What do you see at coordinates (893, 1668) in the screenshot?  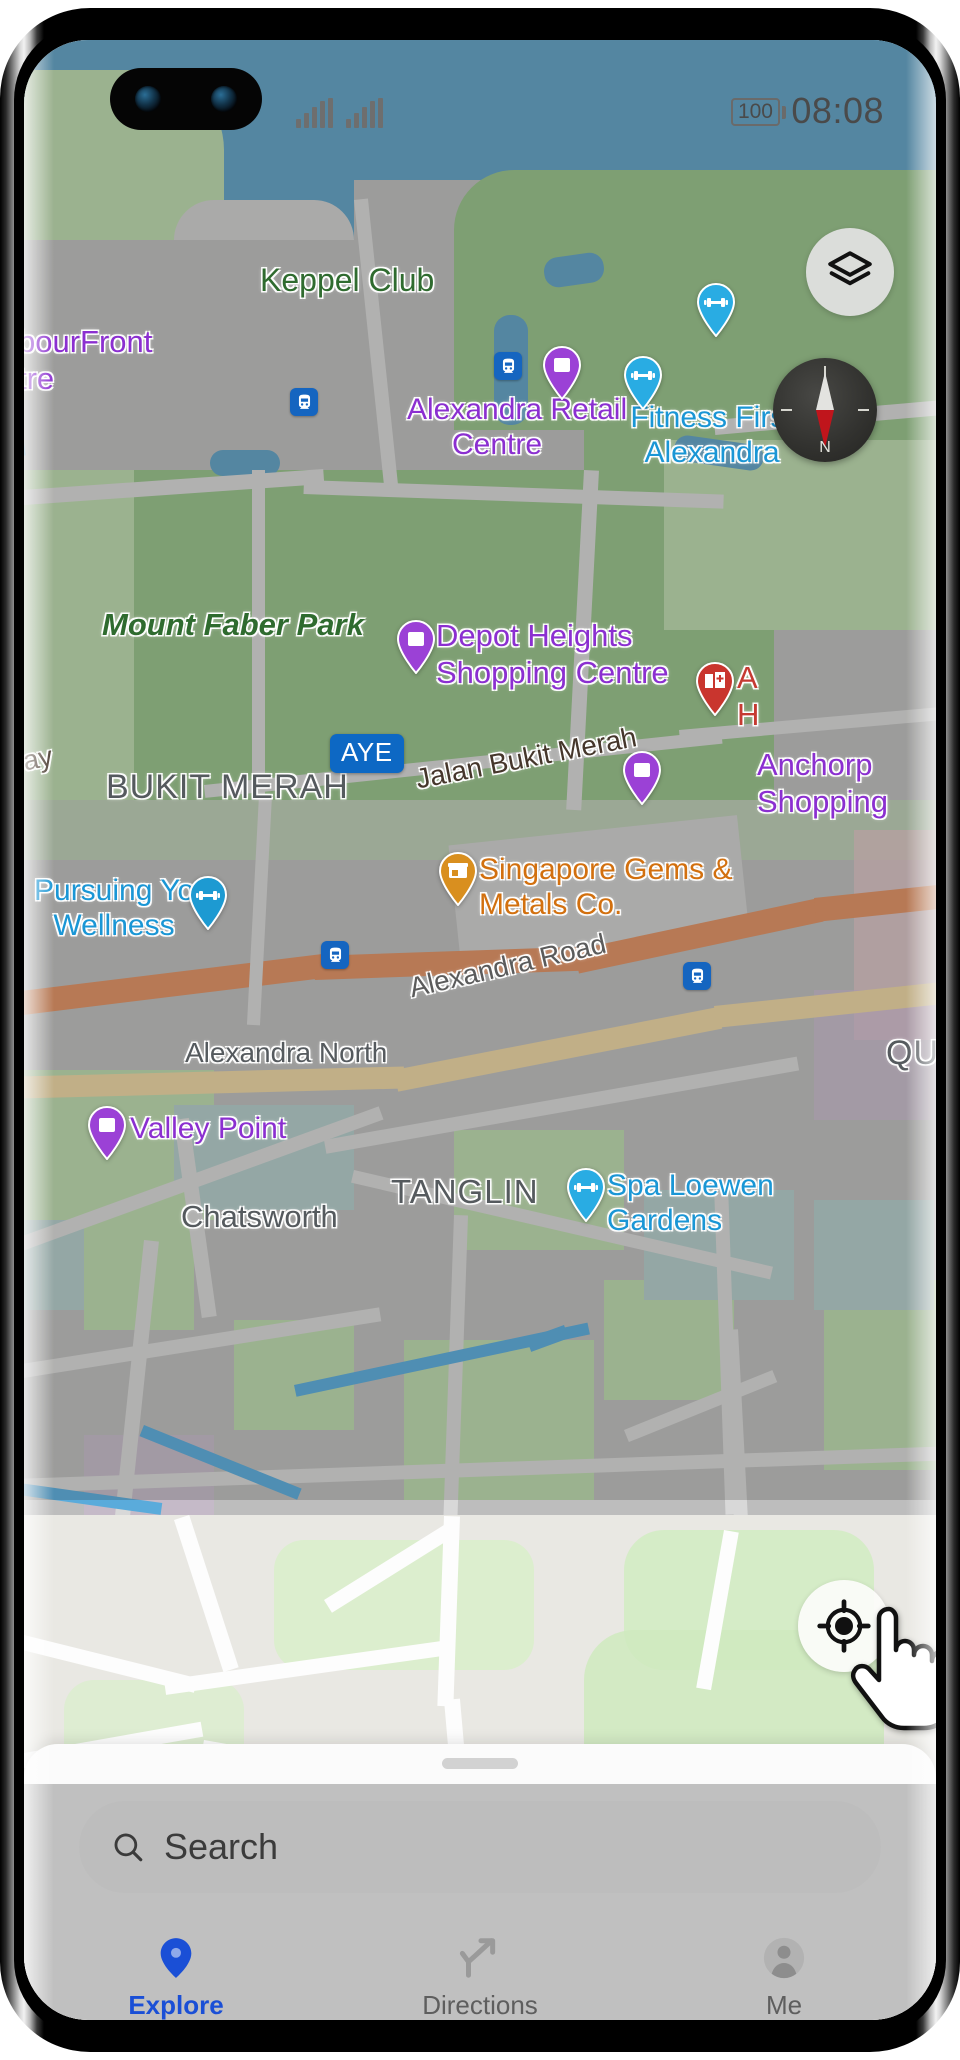 I see `hand-pointer-cursor` at bounding box center [893, 1668].